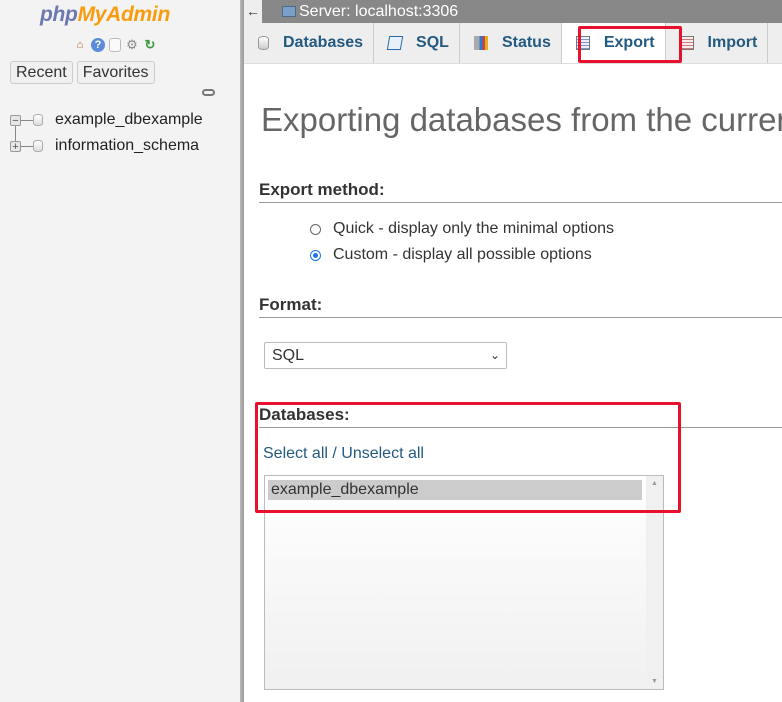  What do you see at coordinates (378, 11) in the screenshot?
I see `breadcrumb-server: Server: localhost:3306` at bounding box center [378, 11].